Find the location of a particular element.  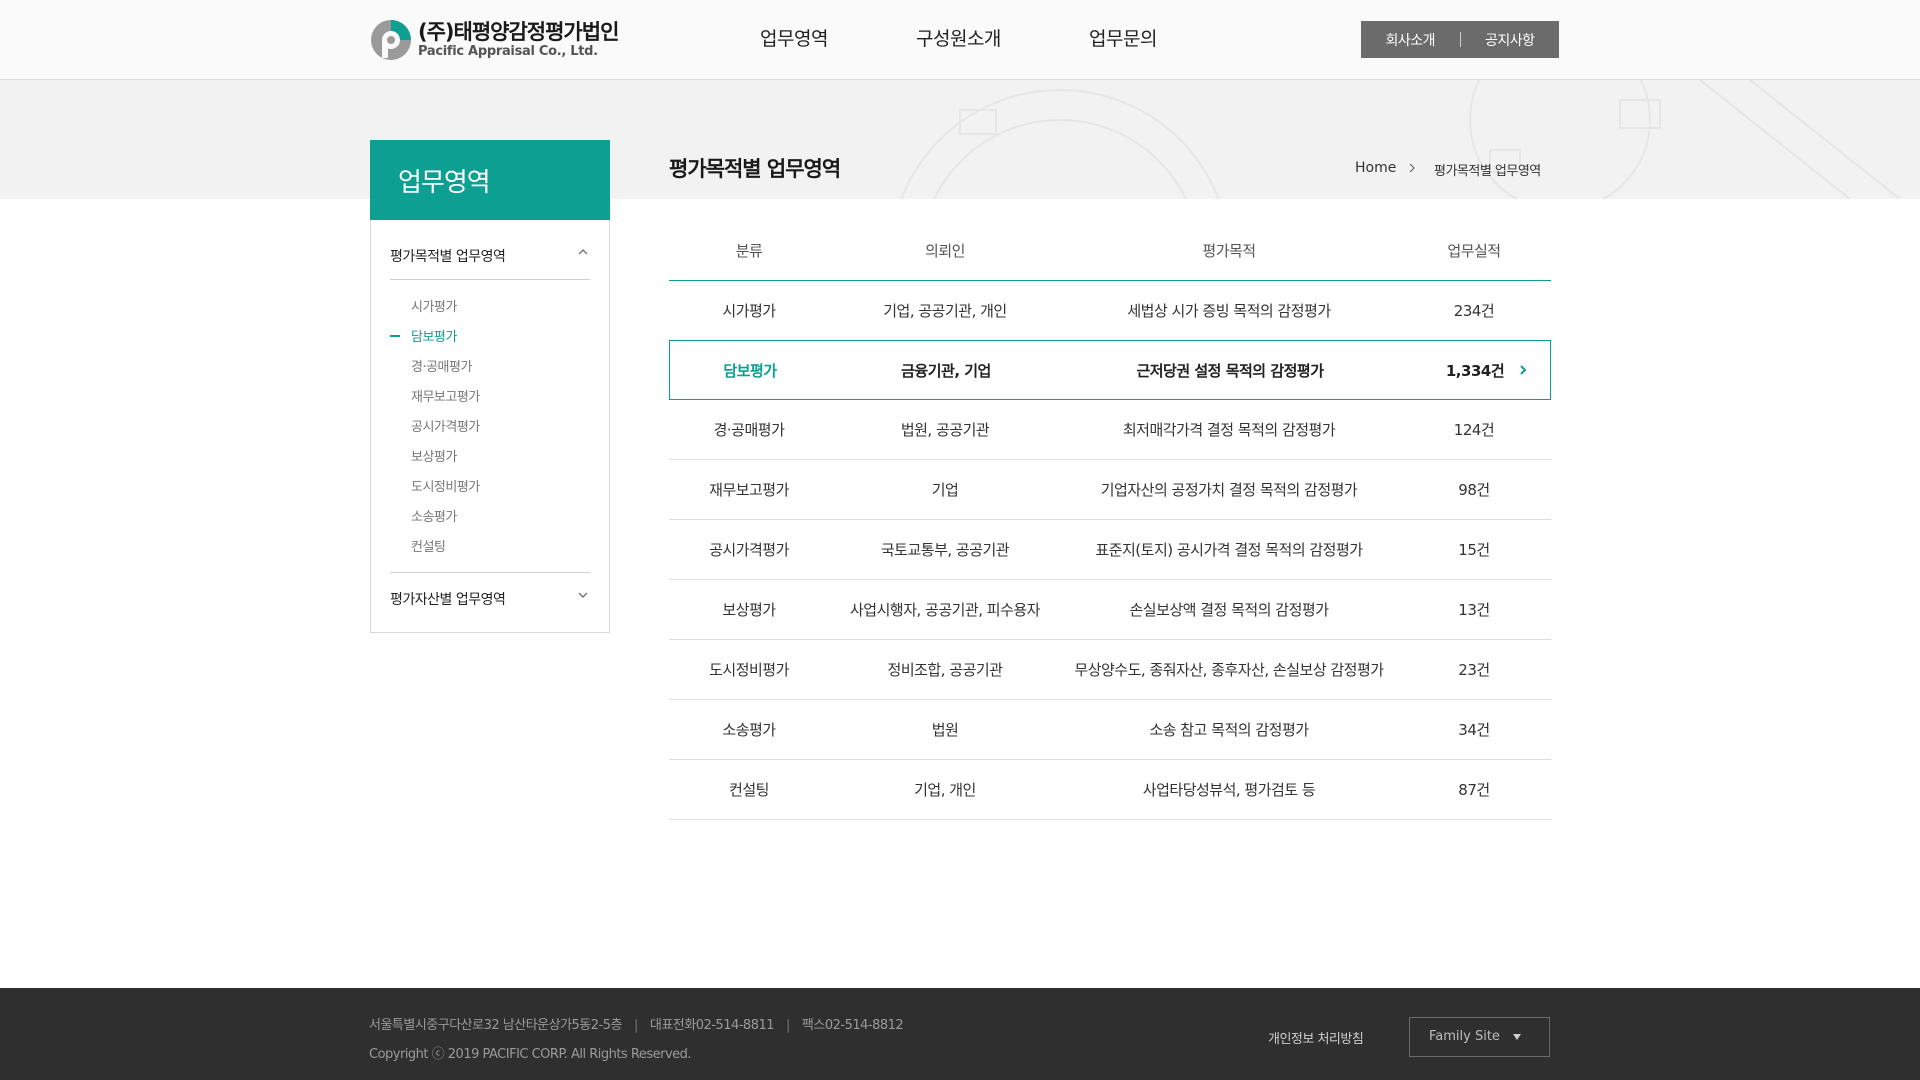

table-row: 경·공매평가 법원, 공공기관 최저매각가격 결정 목적의 감정평가 124건 is located at coordinates (1110, 430).